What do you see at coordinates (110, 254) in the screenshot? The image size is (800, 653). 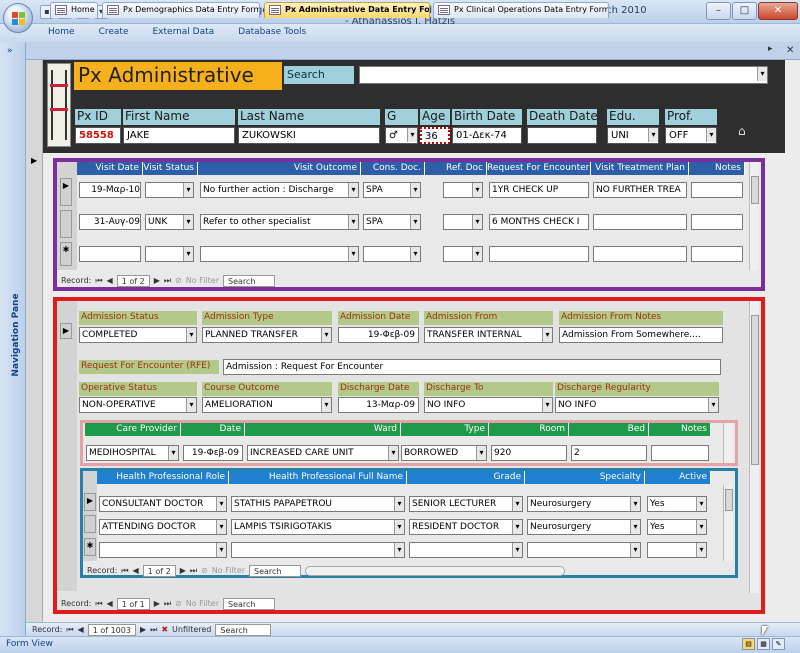 I see `new-visit-date-field` at bounding box center [110, 254].